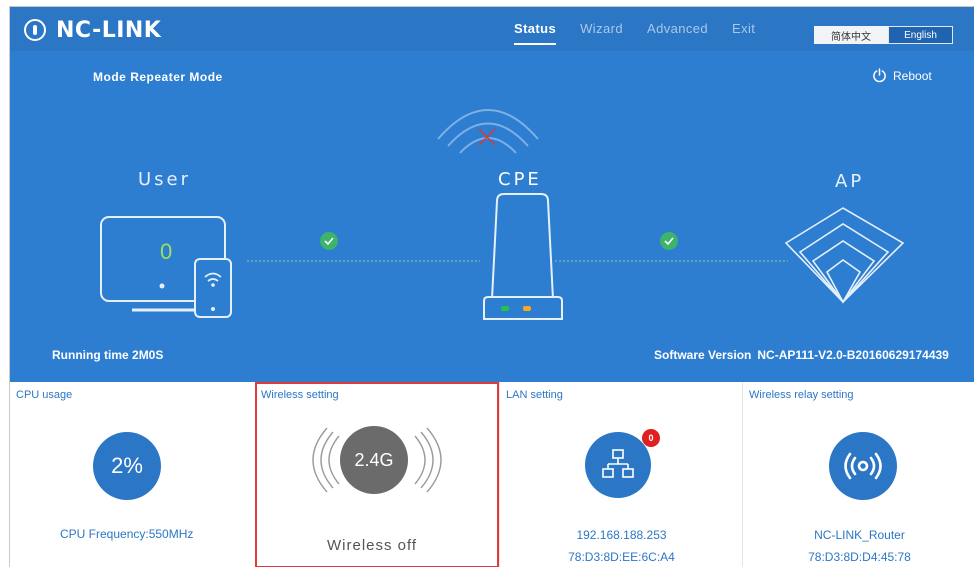 This screenshot has width=974, height=567. Describe the element at coordinates (35, 30) in the screenshot. I see `logo-icon` at that location.